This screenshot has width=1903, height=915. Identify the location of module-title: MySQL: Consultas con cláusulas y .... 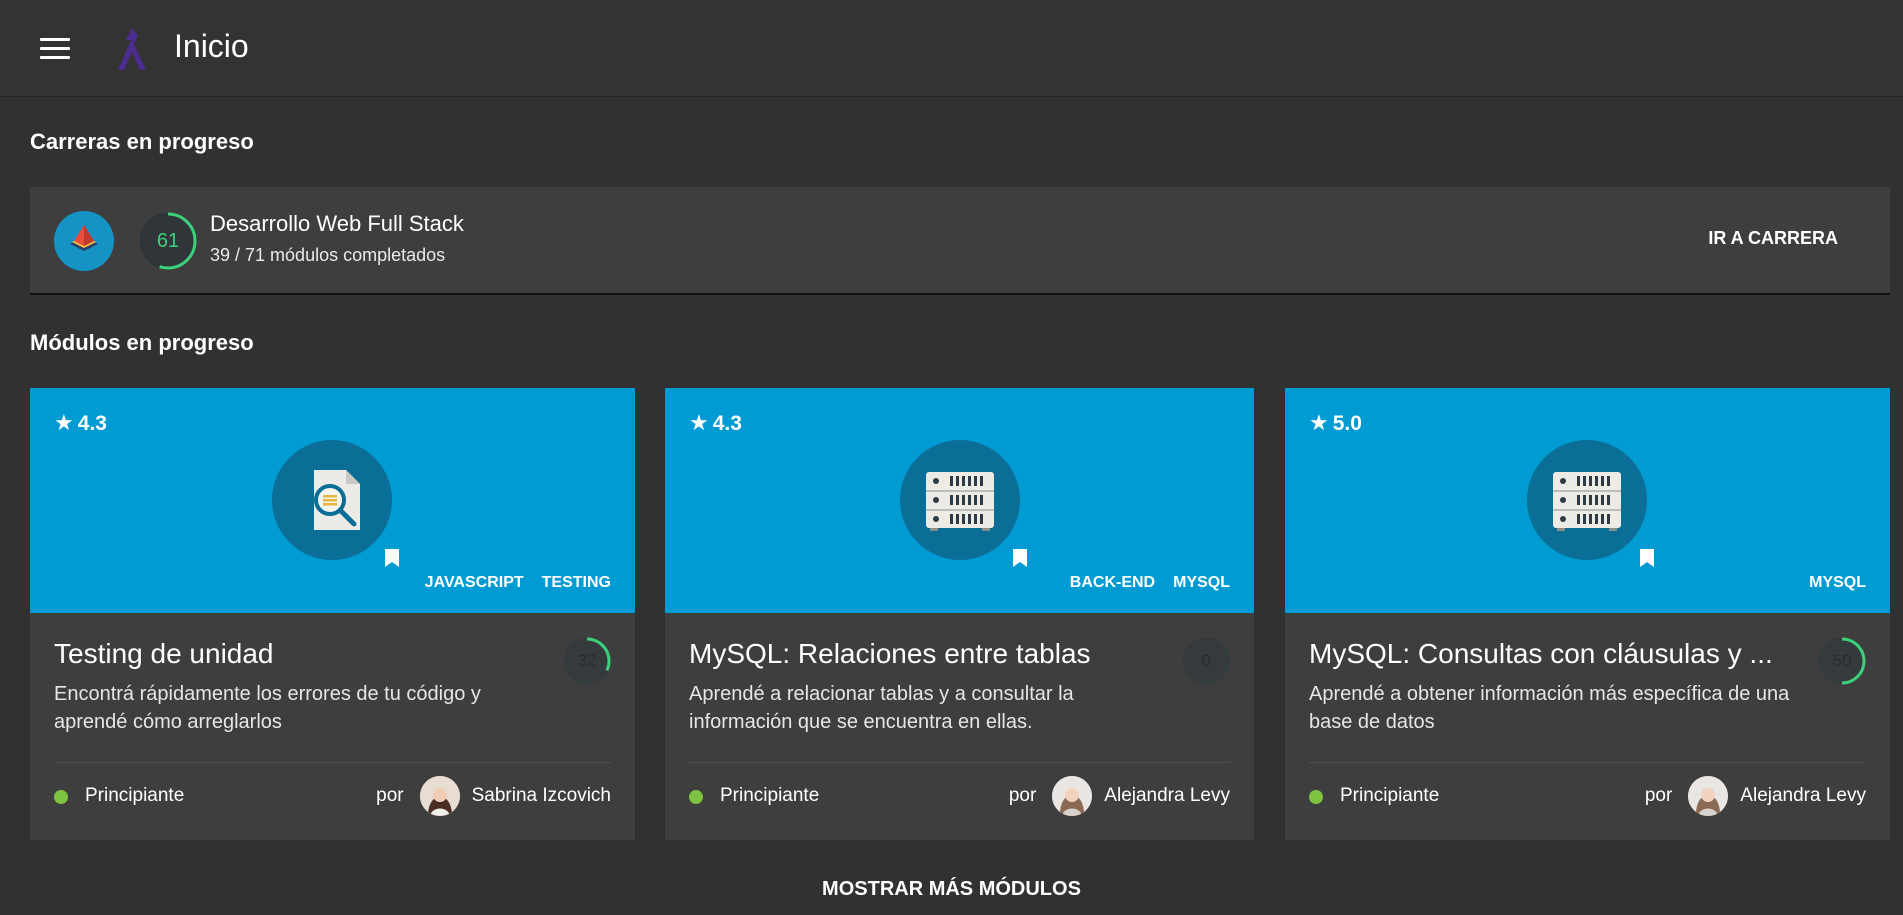
(1541, 653).